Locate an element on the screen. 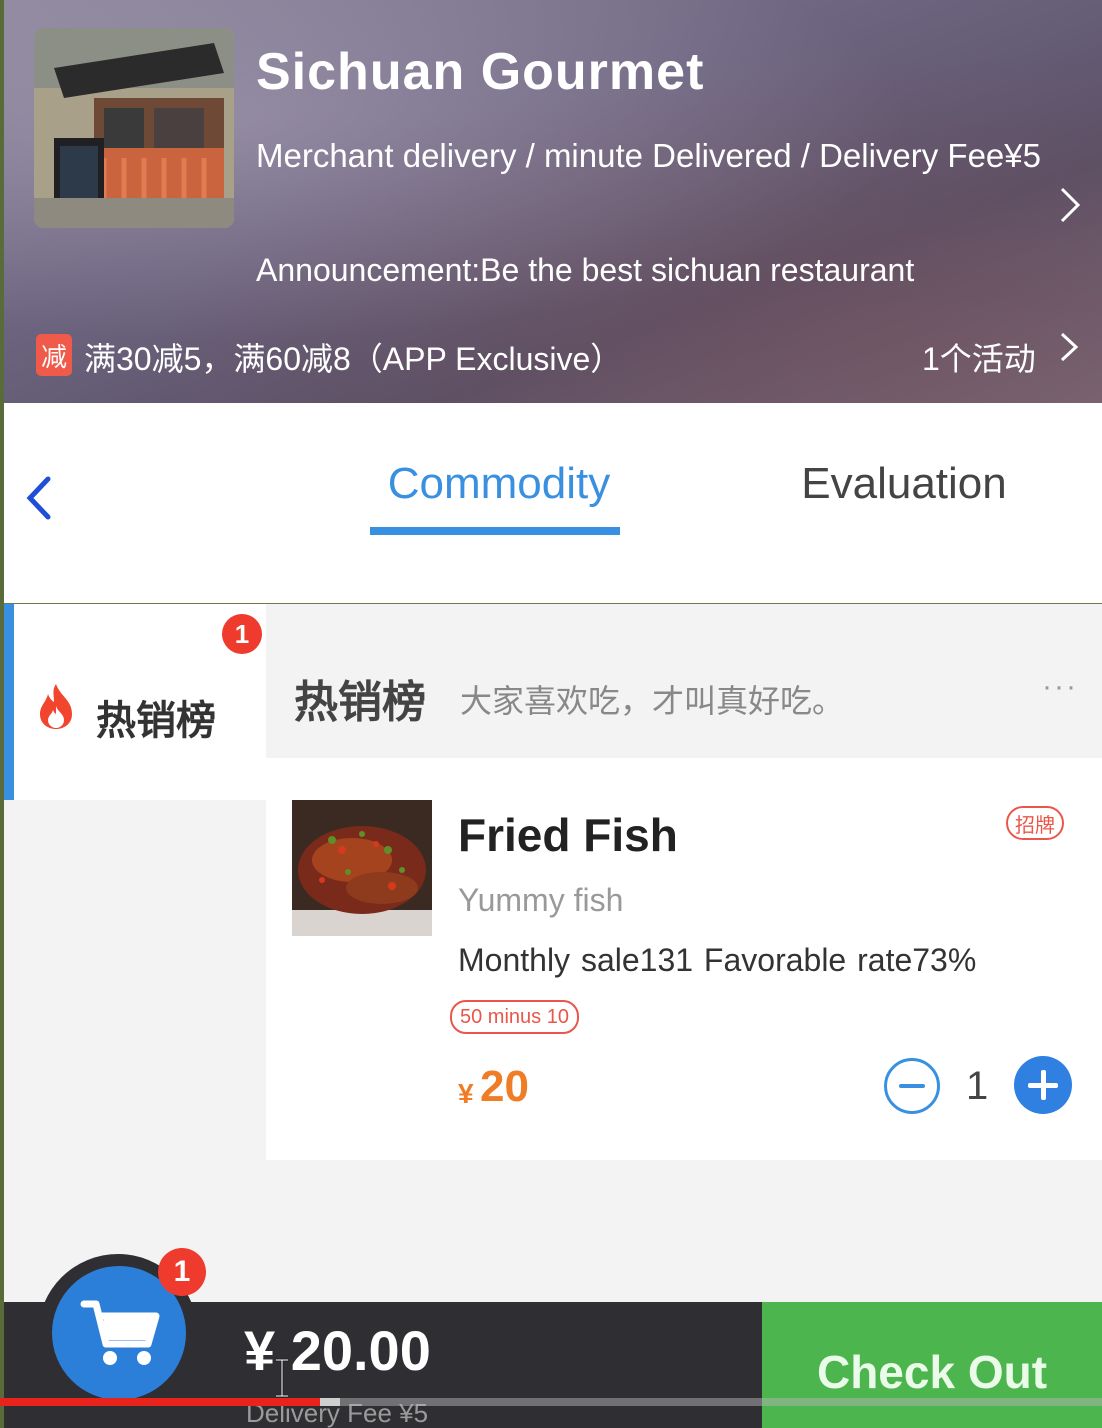  checkout-button: Check Out is located at coordinates (932, 1365).